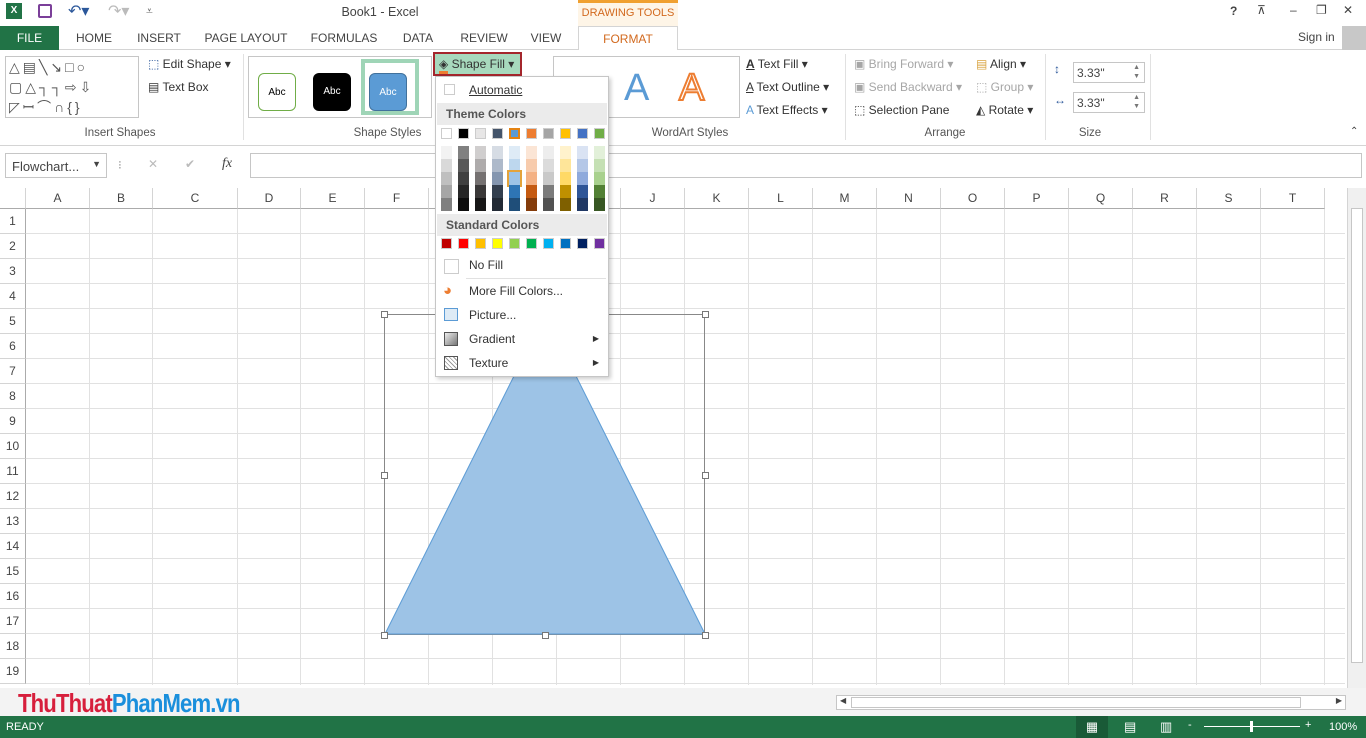  Describe the element at coordinates (1076, 702) in the screenshot. I see `horizontal-scroll-thumb` at that location.